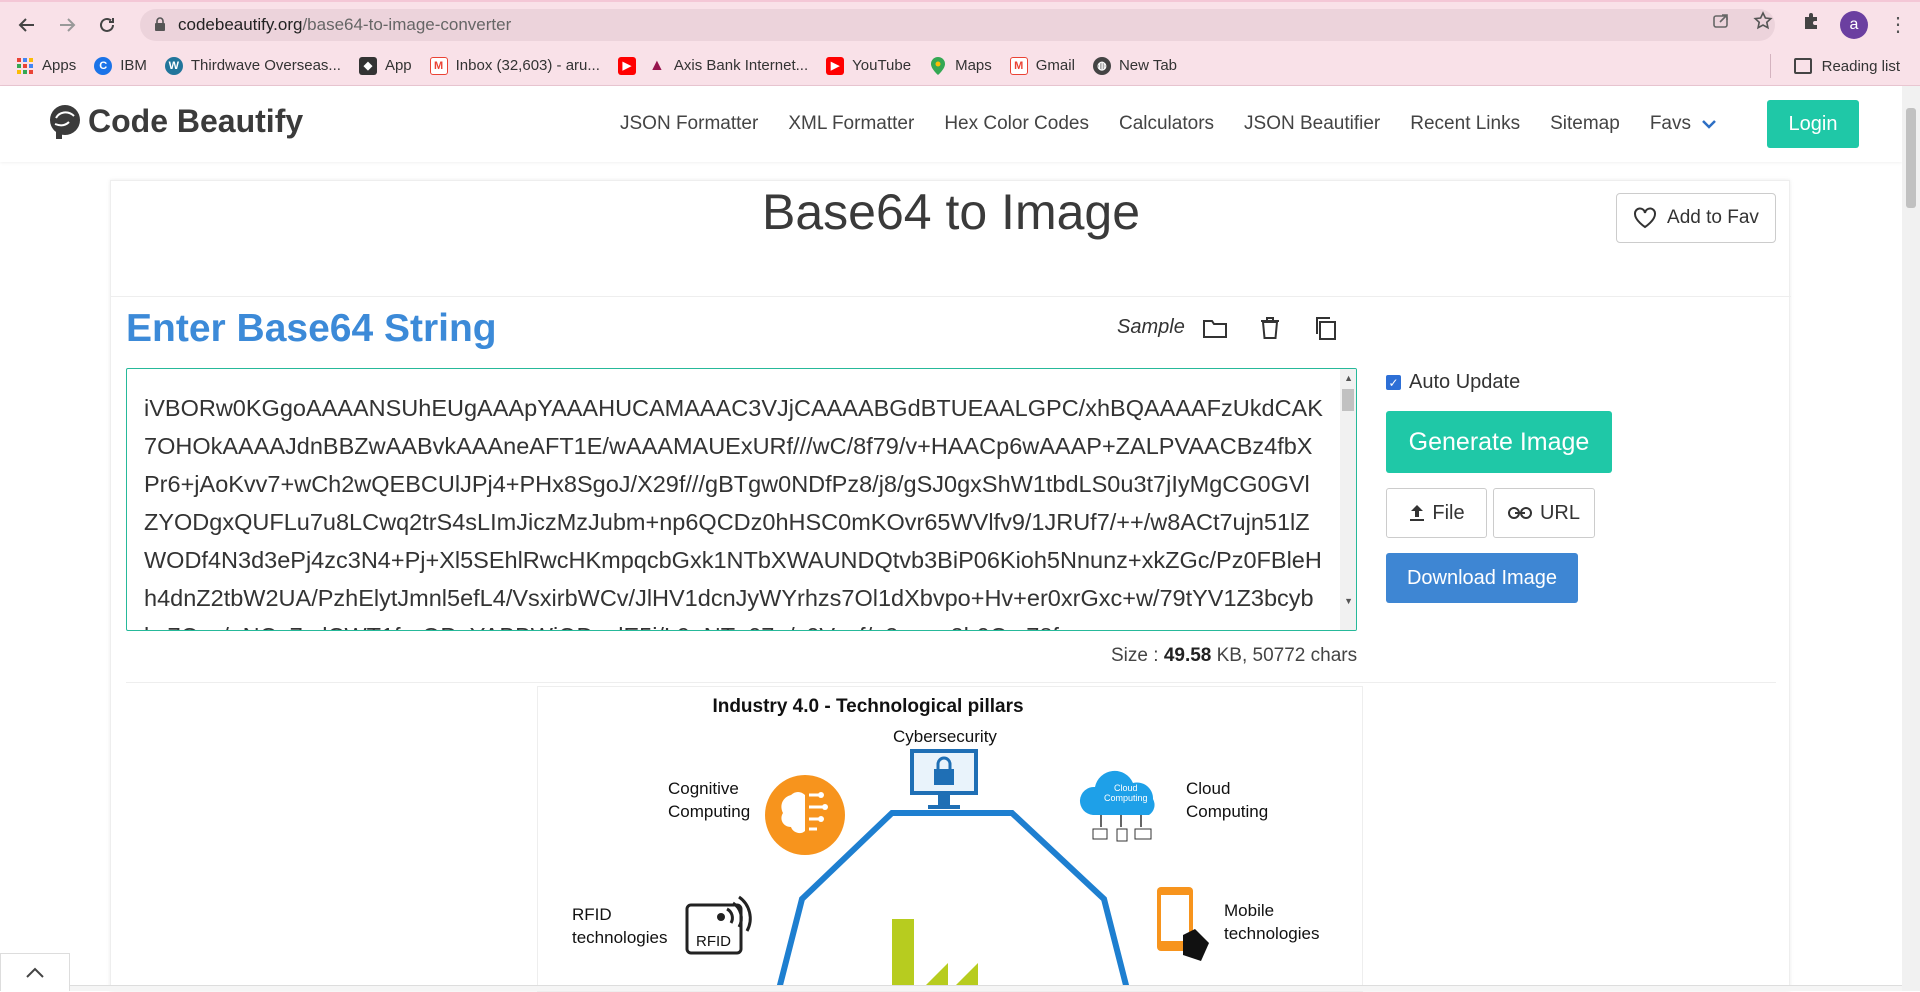  I want to click on brain-logo-icon, so click(65, 122).